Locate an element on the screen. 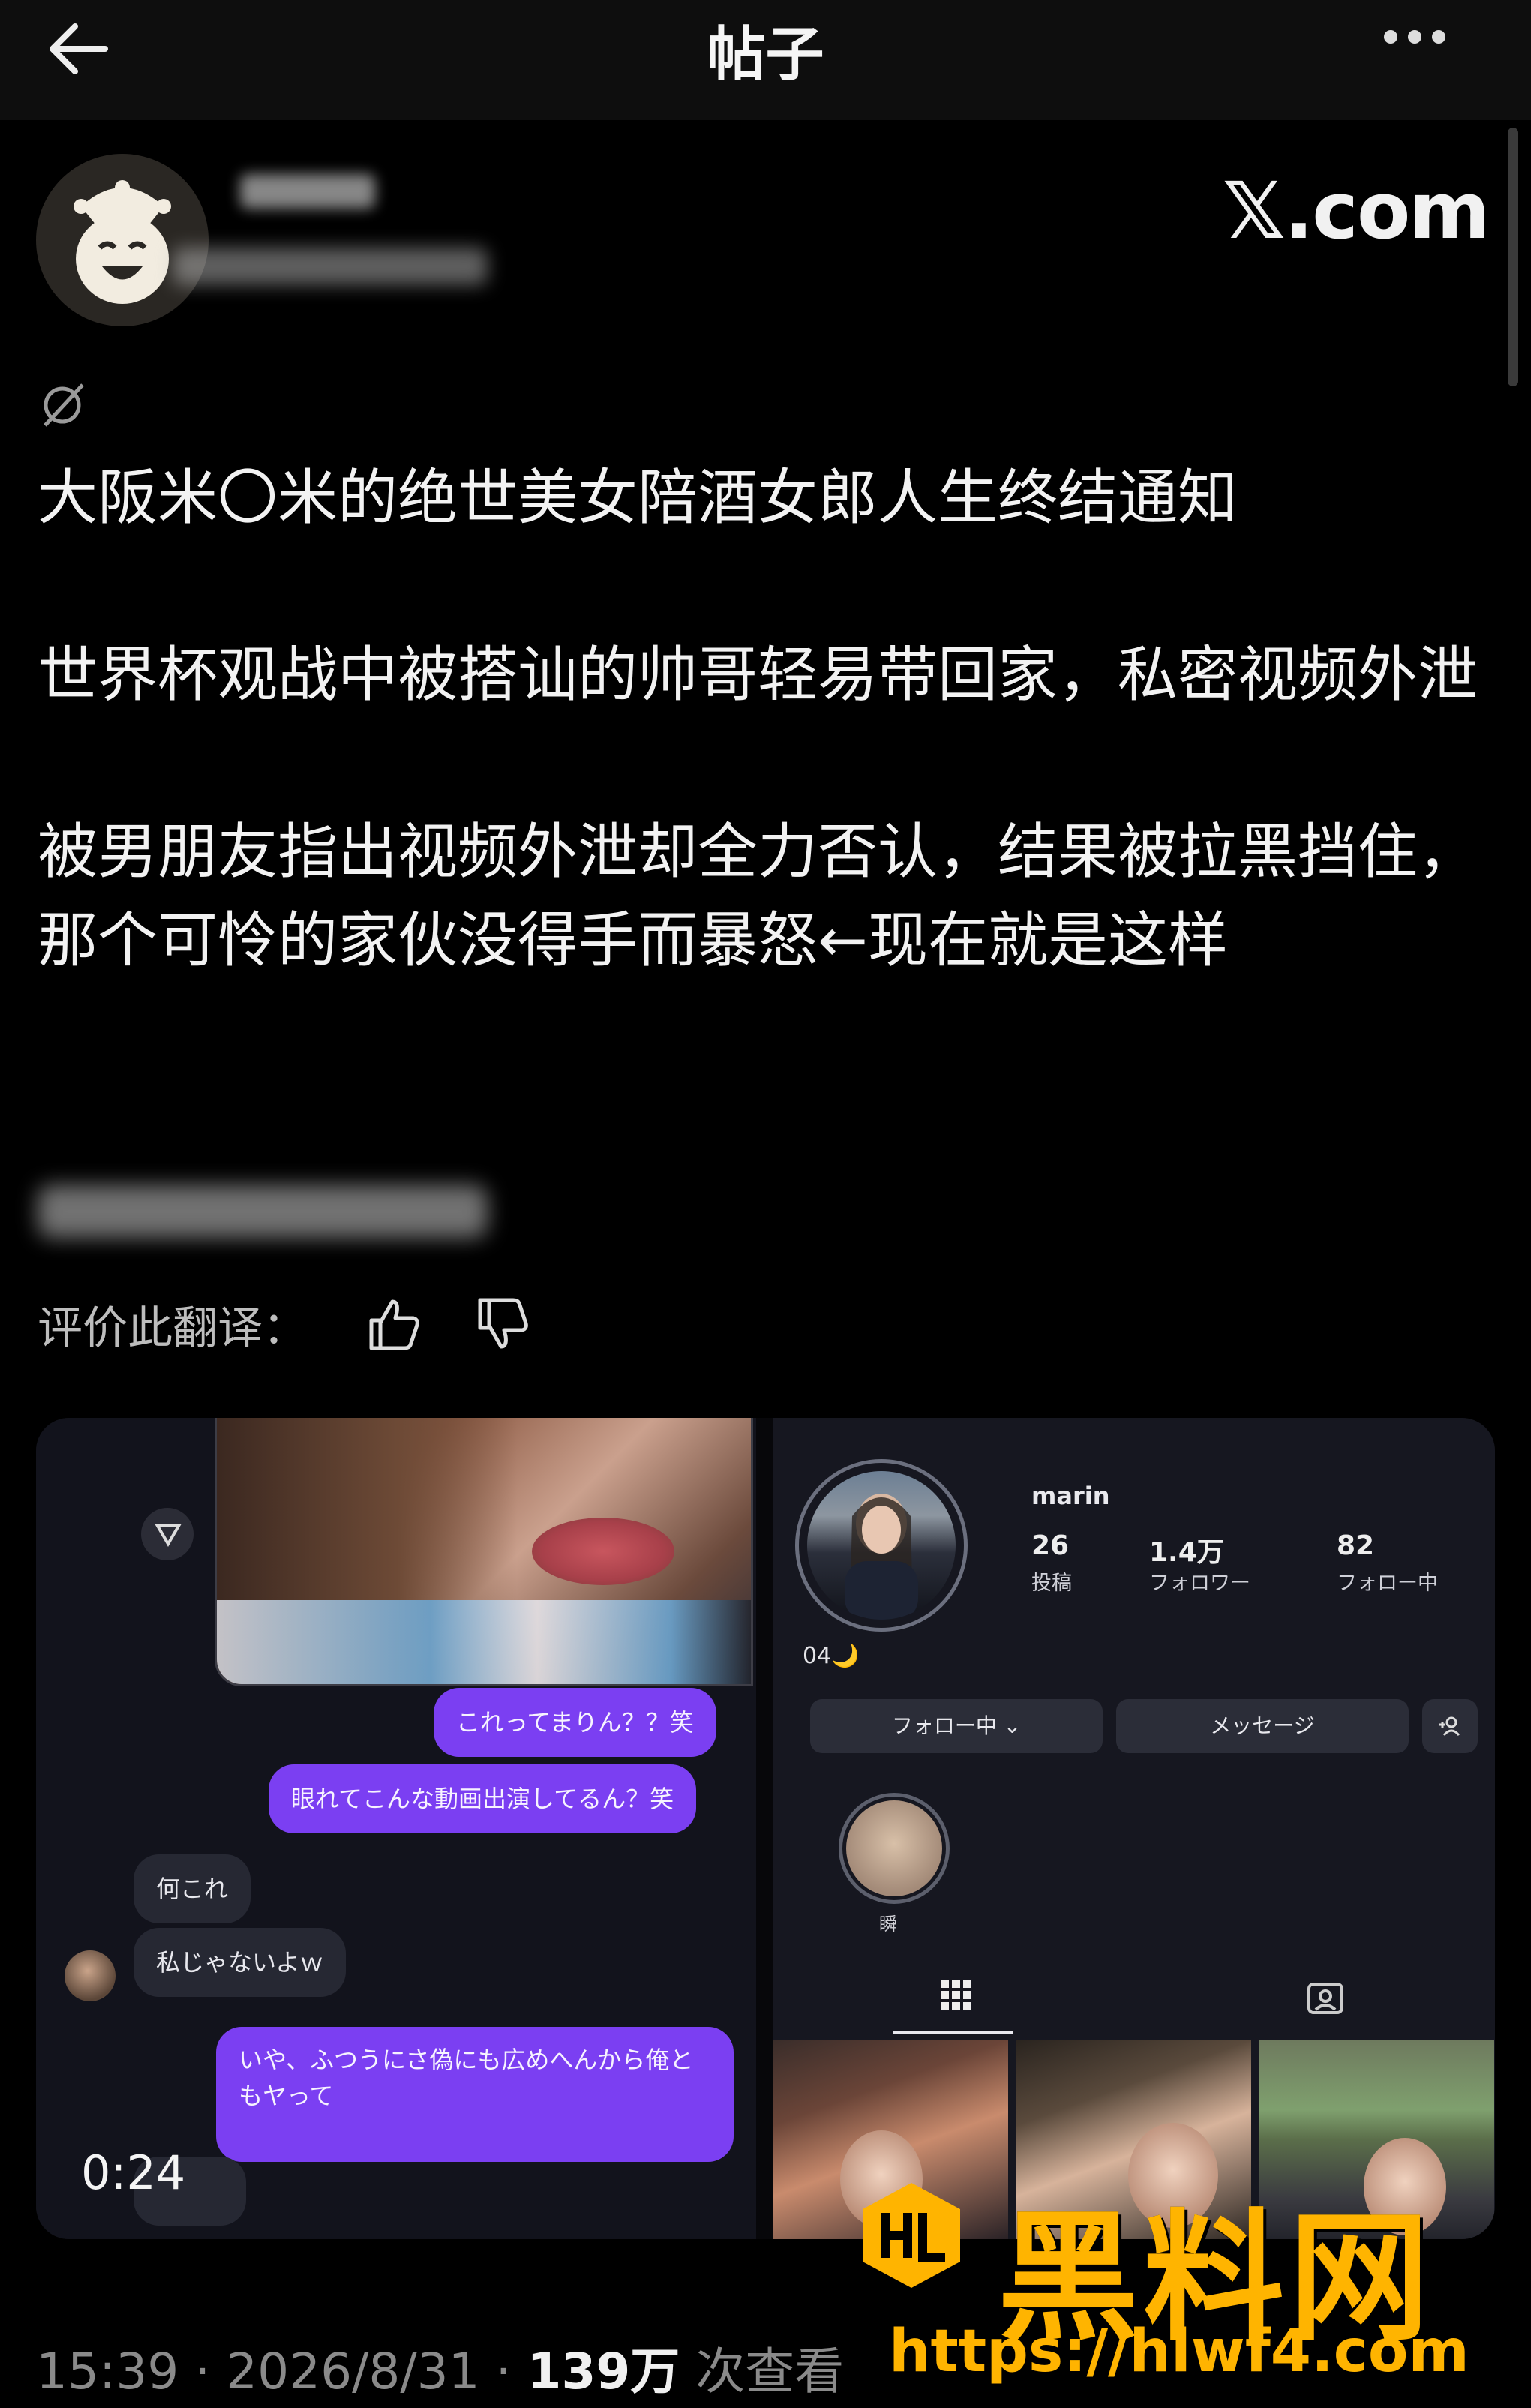  translate-icon is located at coordinates (64, 405).